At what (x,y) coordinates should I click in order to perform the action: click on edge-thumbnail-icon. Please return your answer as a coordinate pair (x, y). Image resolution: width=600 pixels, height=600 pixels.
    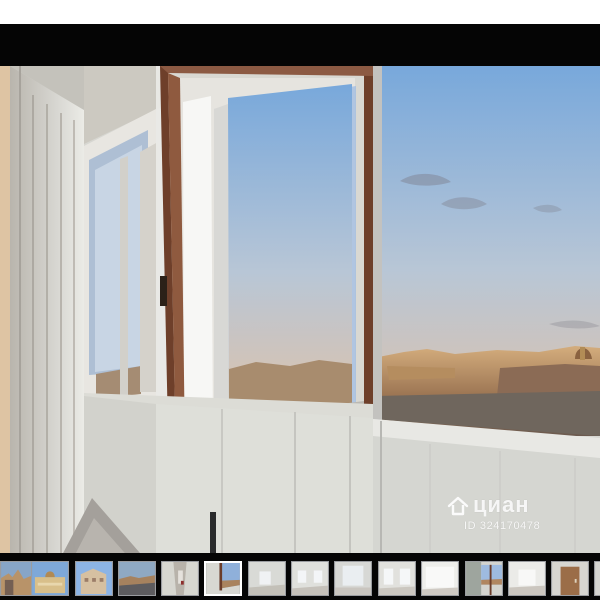
    Looking at the image, I should click on (597, 578).